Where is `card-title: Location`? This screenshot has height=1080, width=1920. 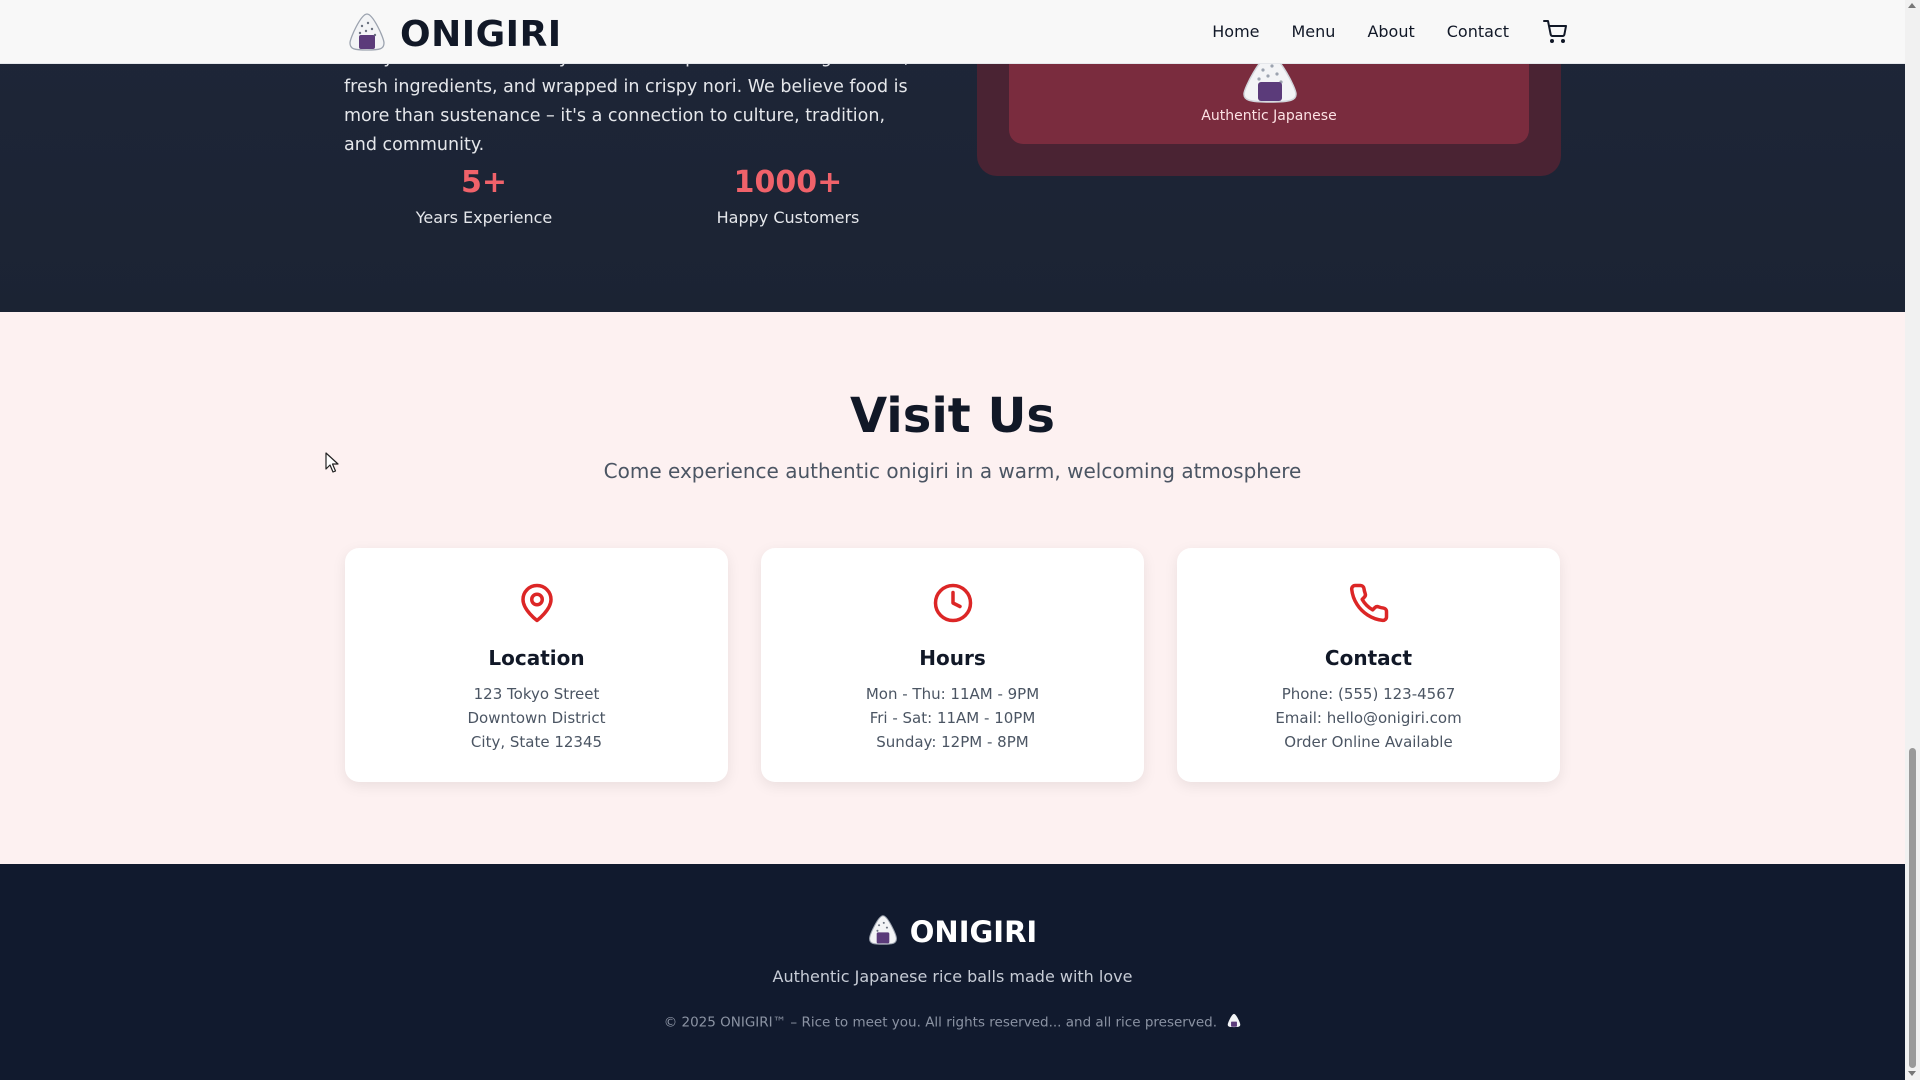
card-title: Location is located at coordinates (536, 658).